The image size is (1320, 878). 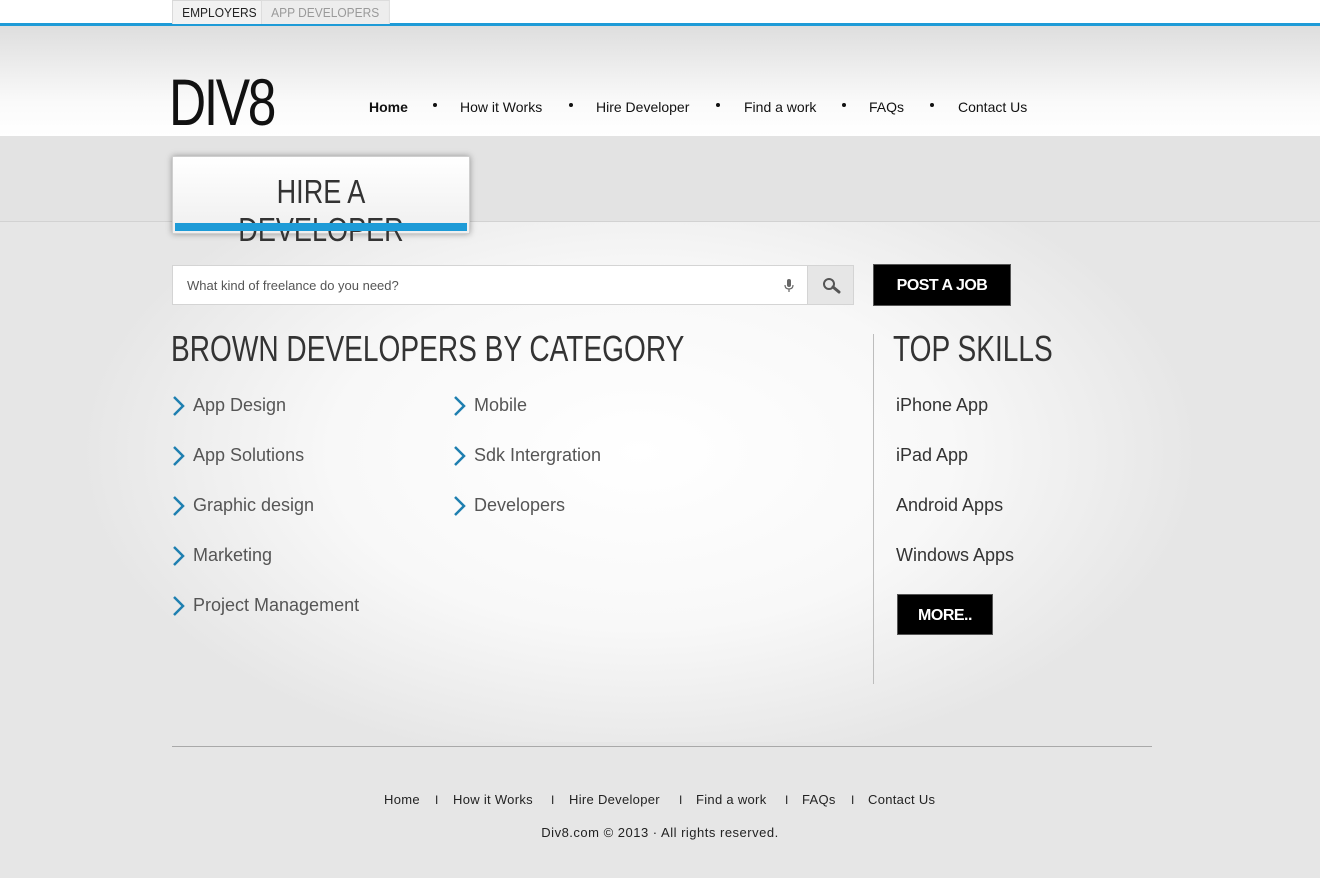 What do you see at coordinates (501, 405) in the screenshot?
I see `category-label: Mobile` at bounding box center [501, 405].